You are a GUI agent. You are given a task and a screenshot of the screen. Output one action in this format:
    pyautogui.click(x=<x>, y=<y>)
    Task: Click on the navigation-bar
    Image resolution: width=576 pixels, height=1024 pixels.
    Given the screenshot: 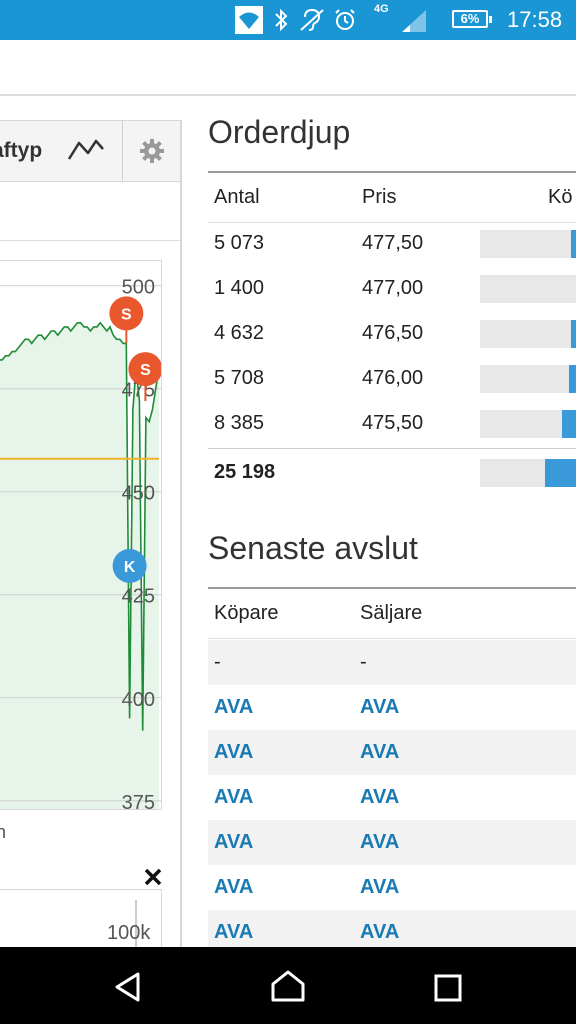 What is the action you would take?
    pyautogui.click(x=288, y=985)
    